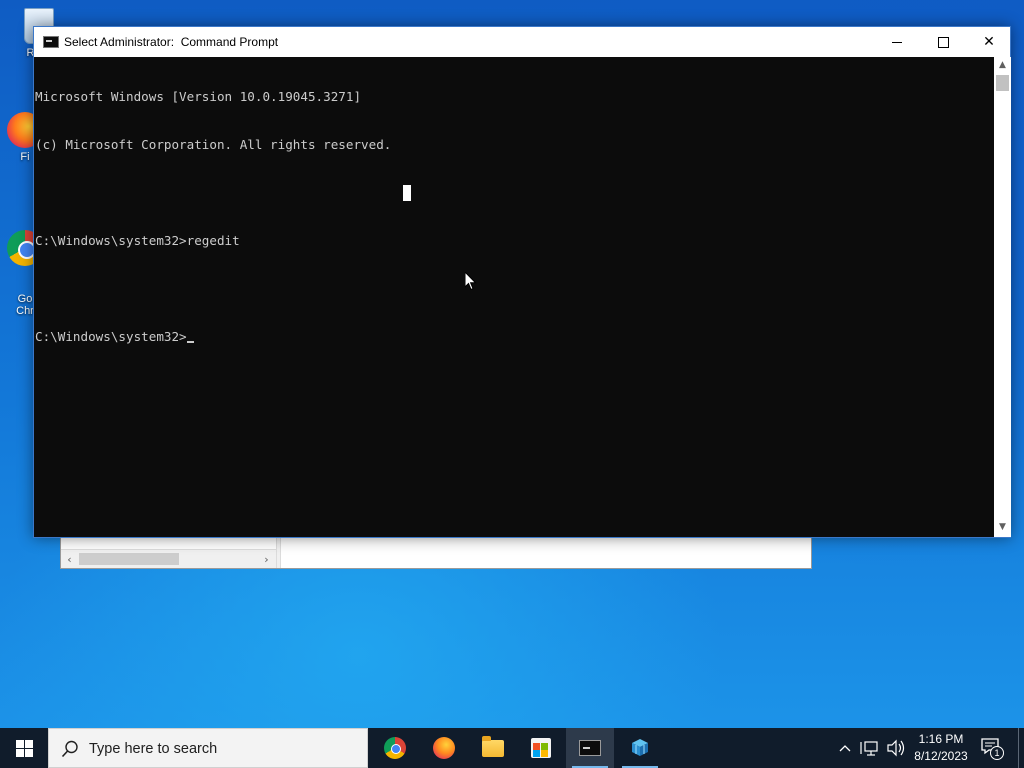 This screenshot has width=1024, height=768. I want to click on scroll-up-arrow-icon: ▲, so click(1002, 65).